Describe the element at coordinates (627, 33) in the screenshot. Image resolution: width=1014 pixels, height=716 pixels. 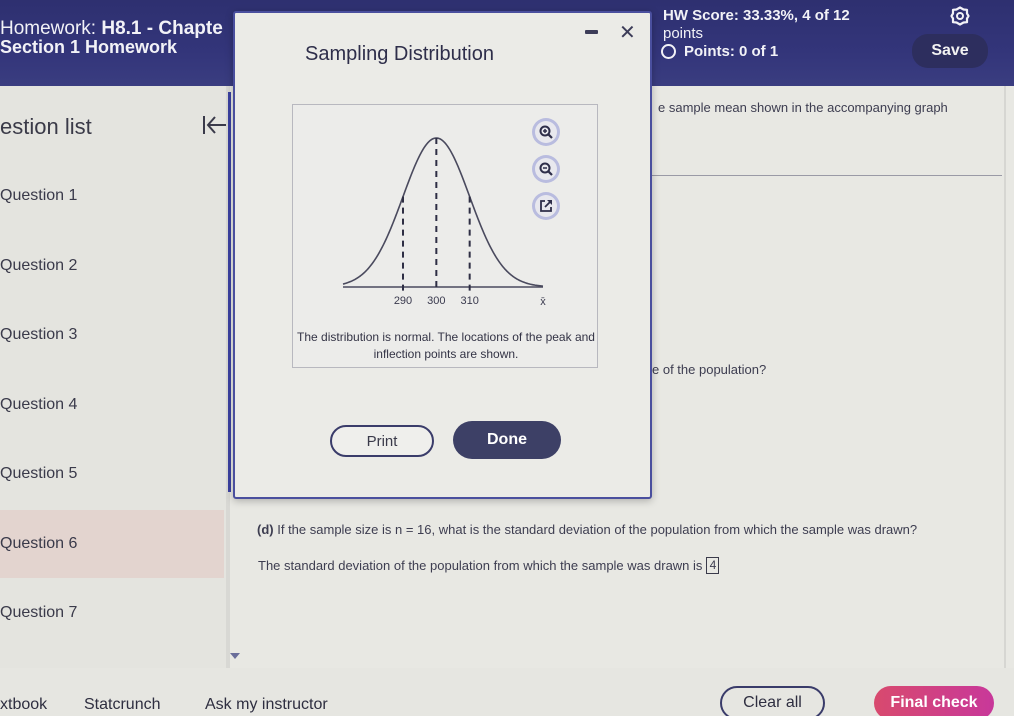
I see `close-icon: ✕` at that location.